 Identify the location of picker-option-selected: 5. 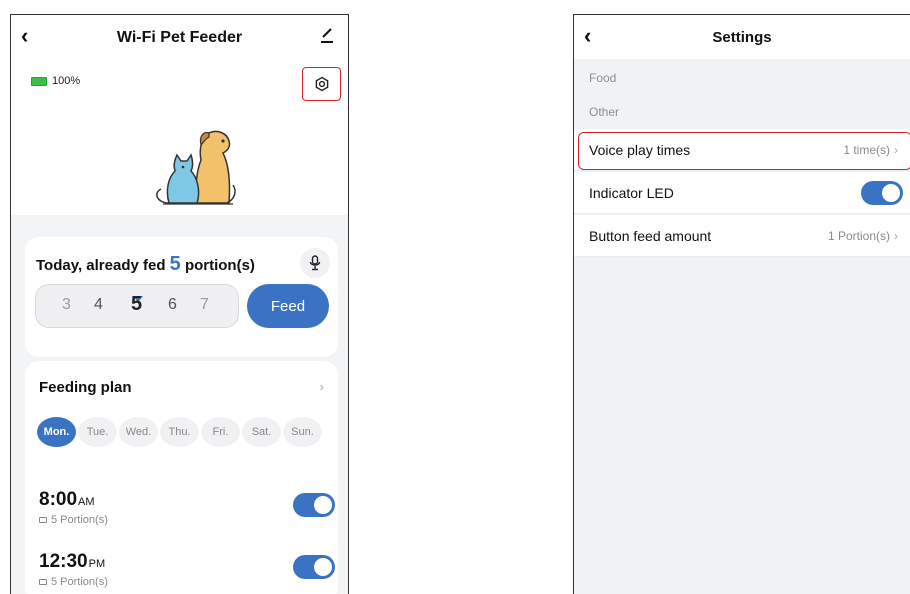
(136, 304).